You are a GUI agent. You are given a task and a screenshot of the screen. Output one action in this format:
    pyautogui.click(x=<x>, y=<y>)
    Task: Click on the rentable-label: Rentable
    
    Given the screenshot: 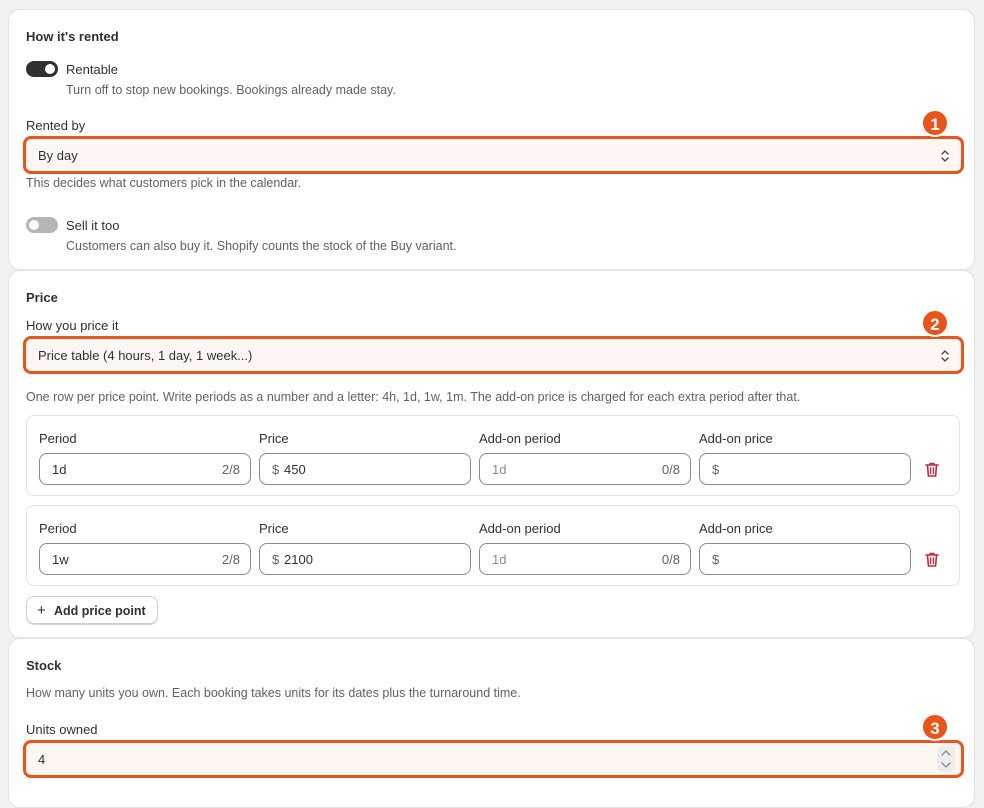 What is the action you would take?
    pyautogui.click(x=92, y=69)
    